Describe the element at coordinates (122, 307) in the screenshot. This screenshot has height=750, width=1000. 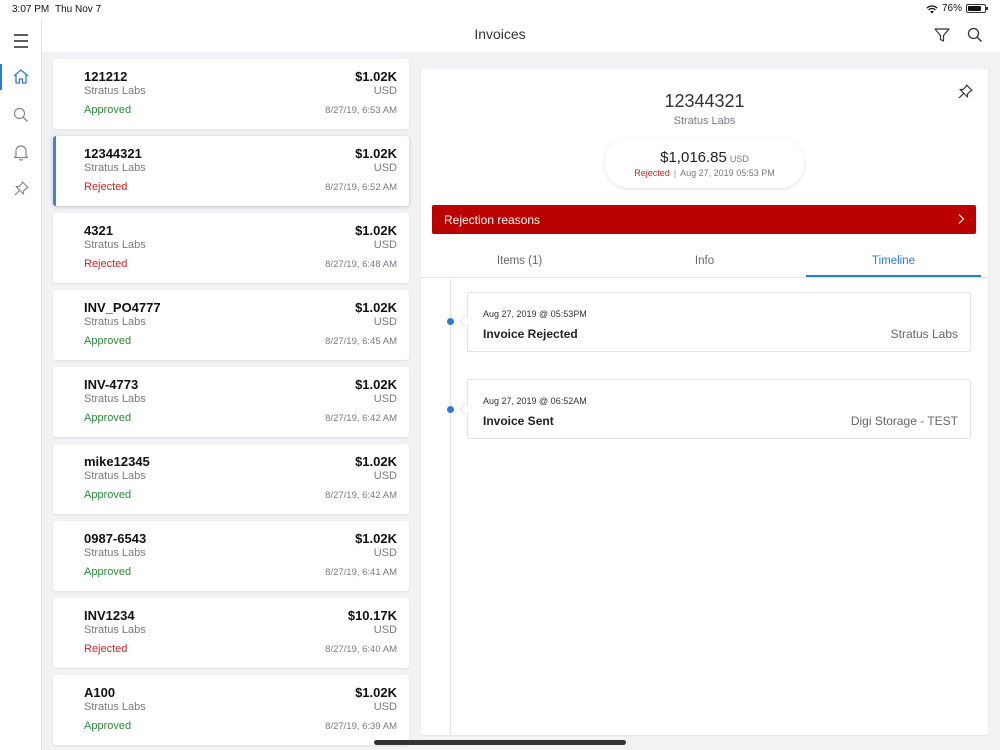
I see `invoice-id: INV_PO4777` at that location.